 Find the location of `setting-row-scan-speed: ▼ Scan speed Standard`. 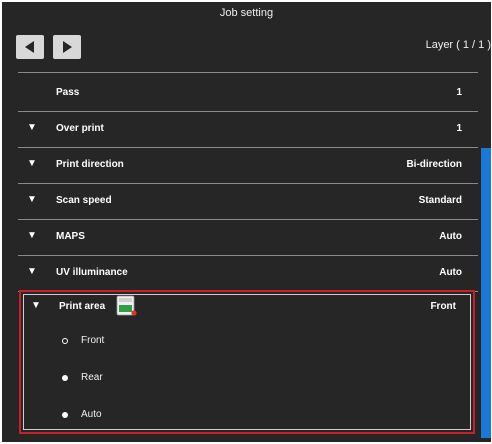

setting-row-scan-speed: ▼ Scan speed Standard is located at coordinates (248, 201).